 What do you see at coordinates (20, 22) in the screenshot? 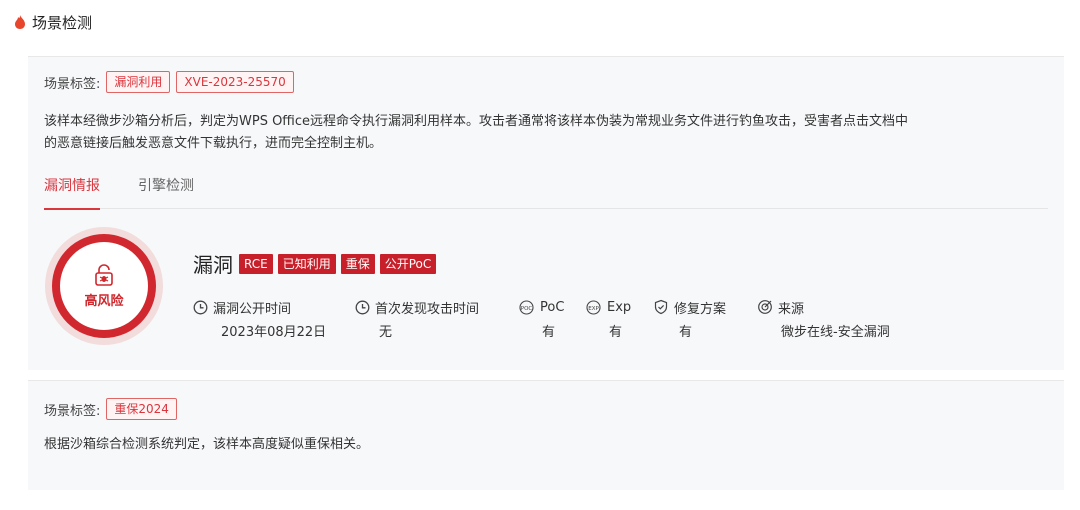
I see `fire-icon` at bounding box center [20, 22].